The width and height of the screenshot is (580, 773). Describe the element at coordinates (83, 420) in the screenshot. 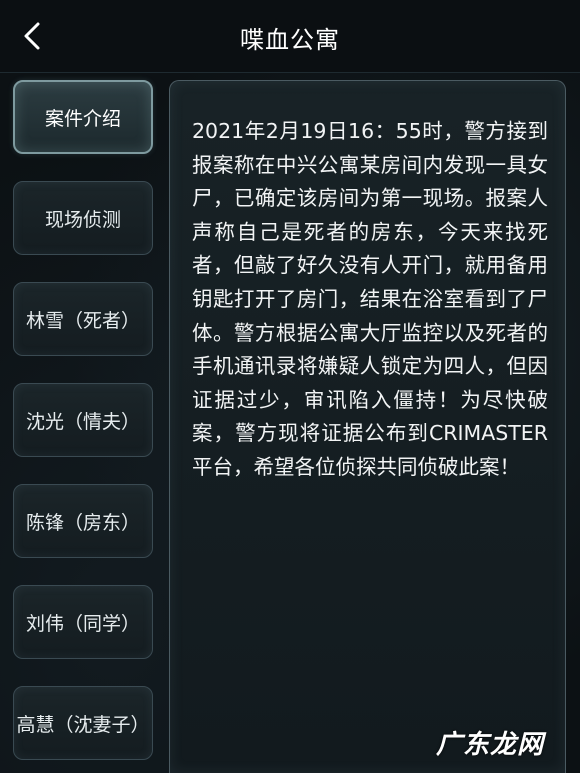

I see `sidebar-item-shen-guang: 沈光（情夫）` at that location.